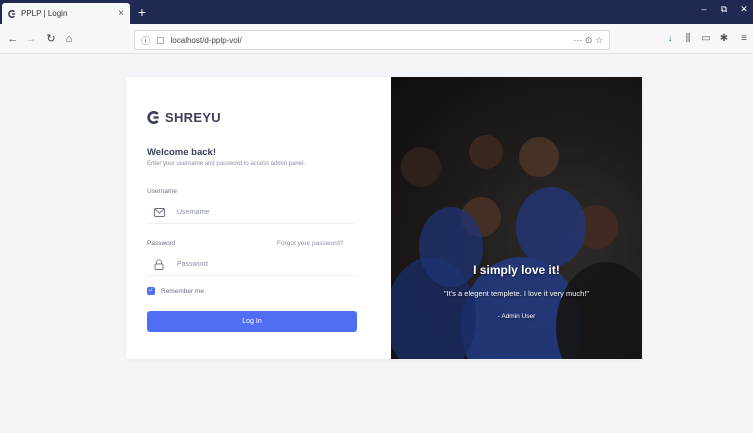 This screenshot has height=433, width=753. What do you see at coordinates (162, 191) in the screenshot?
I see `username-label: Username` at bounding box center [162, 191].